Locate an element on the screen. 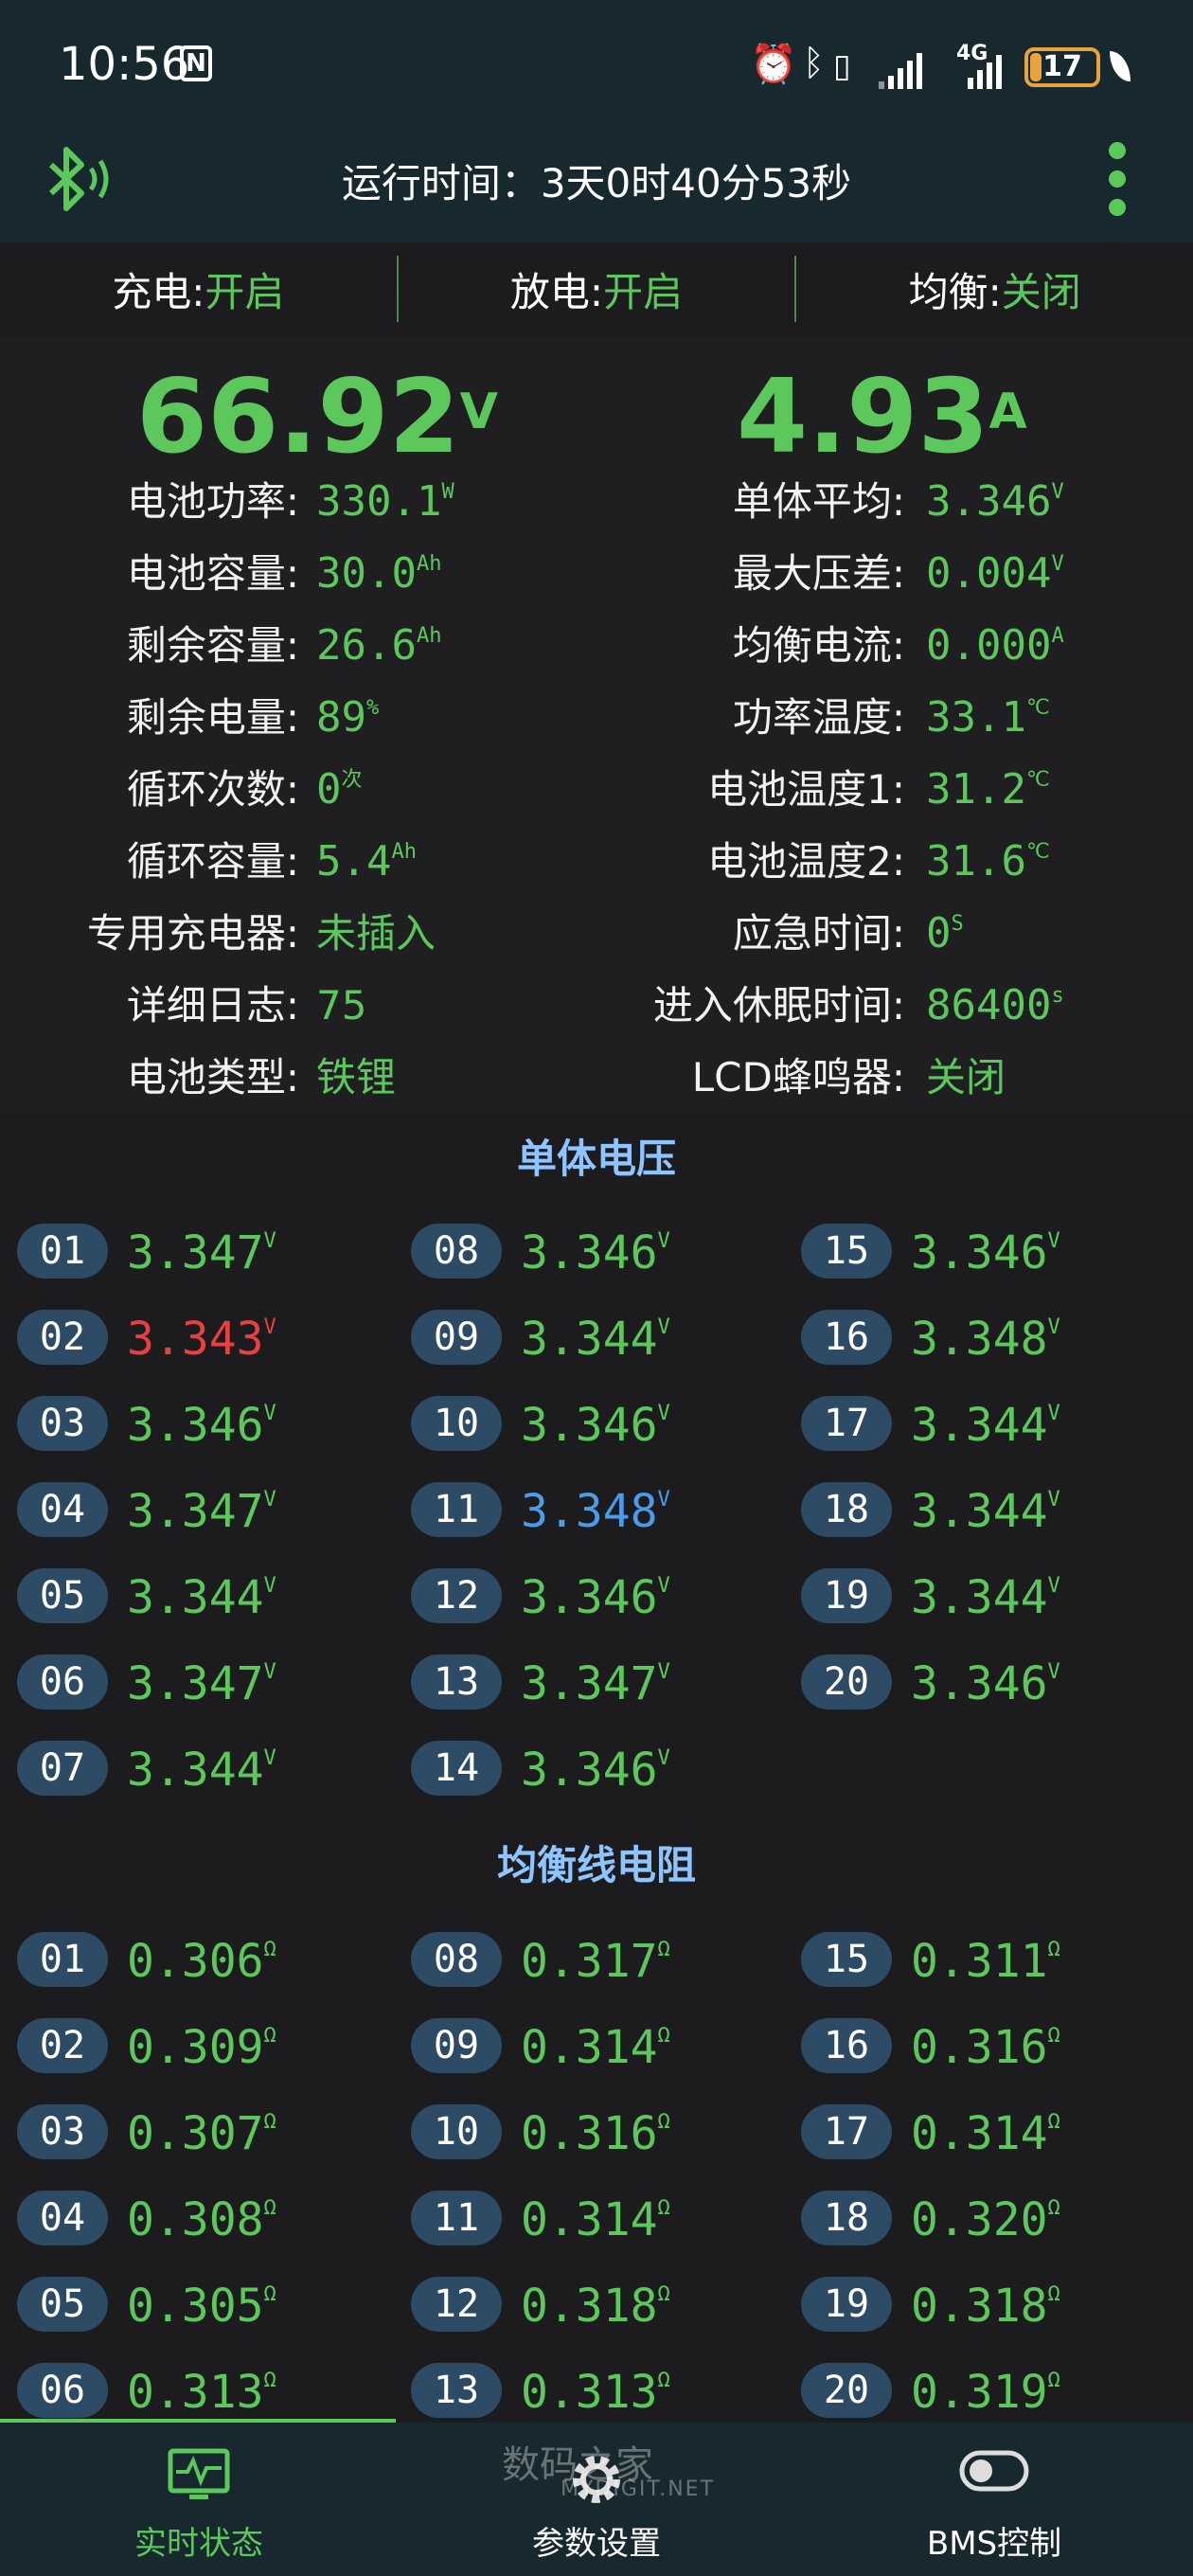 The width and height of the screenshot is (1193, 2576). right_stats-label: 进入休眠时间: is located at coordinates (778, 1006).